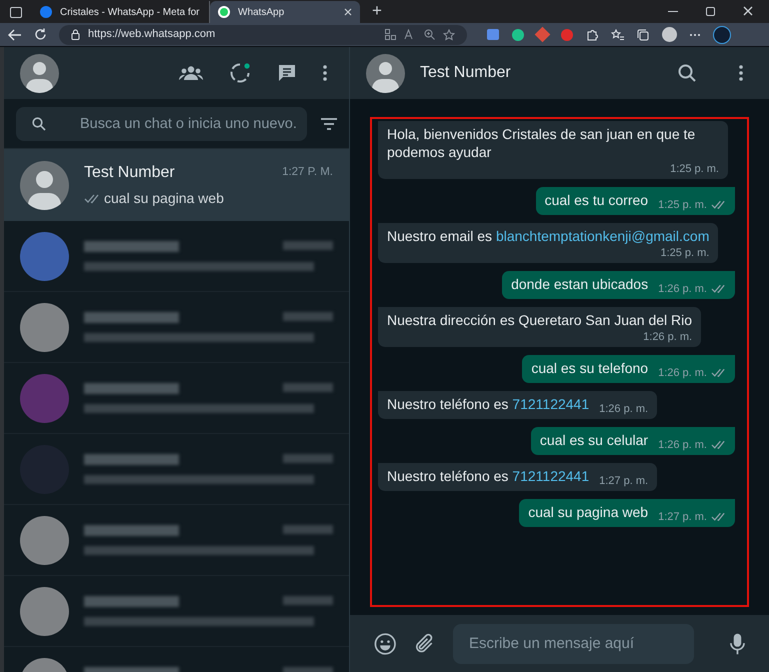 This screenshot has height=672, width=769. What do you see at coordinates (224, 12) in the screenshot?
I see `phone-bubble-icon` at bounding box center [224, 12].